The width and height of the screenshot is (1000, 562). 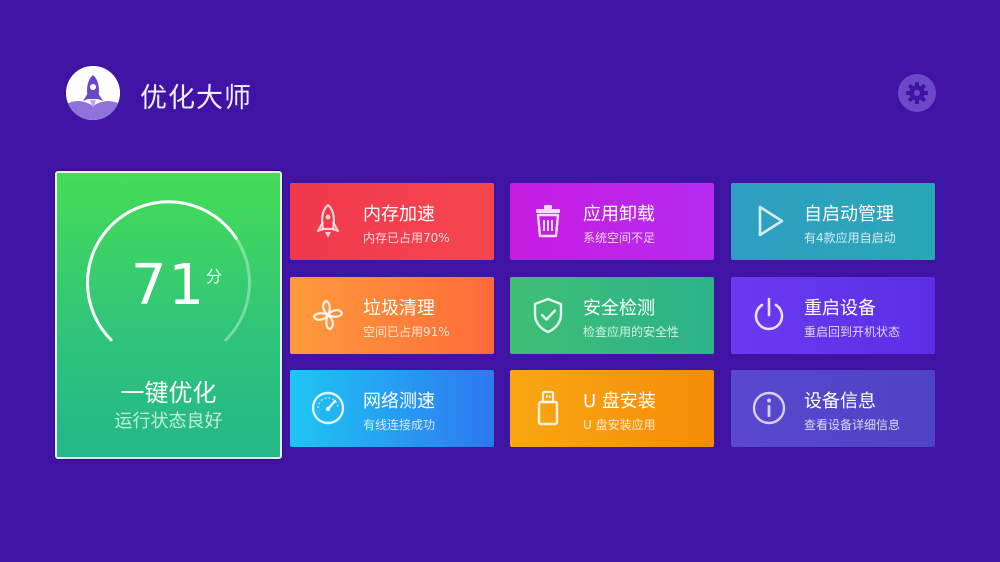 What do you see at coordinates (548, 221) in the screenshot?
I see `trash-icon` at bounding box center [548, 221].